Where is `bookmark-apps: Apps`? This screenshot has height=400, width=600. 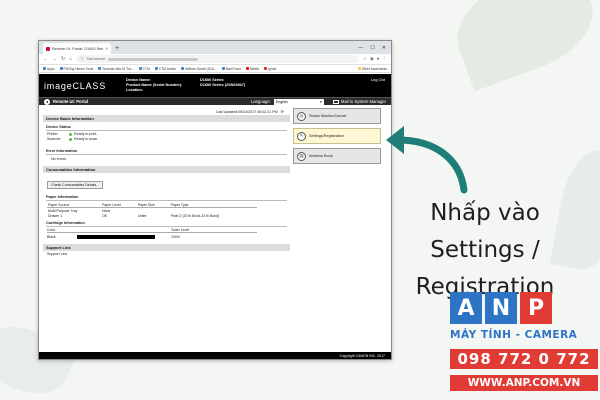 bookmark-apps: Apps is located at coordinates (49, 69).